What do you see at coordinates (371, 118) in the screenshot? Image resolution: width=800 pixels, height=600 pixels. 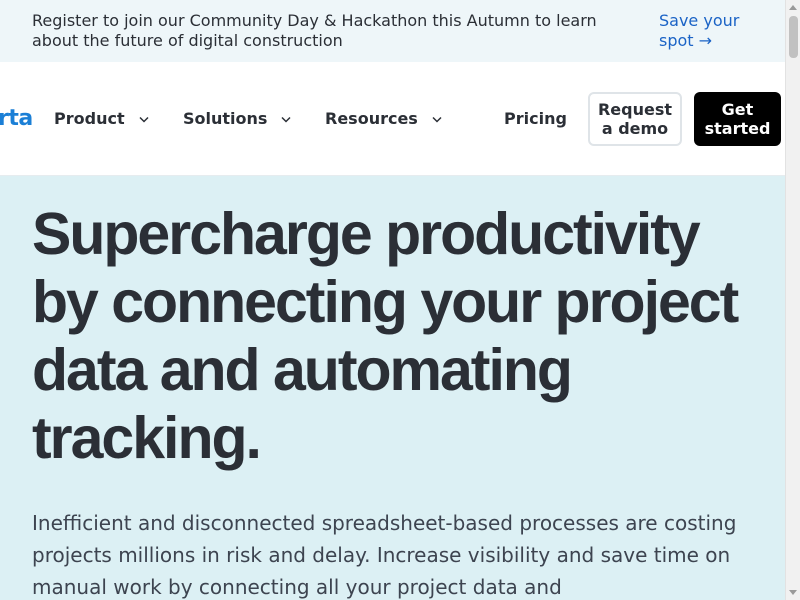 I see `nav-resources-label: Resources` at bounding box center [371, 118].